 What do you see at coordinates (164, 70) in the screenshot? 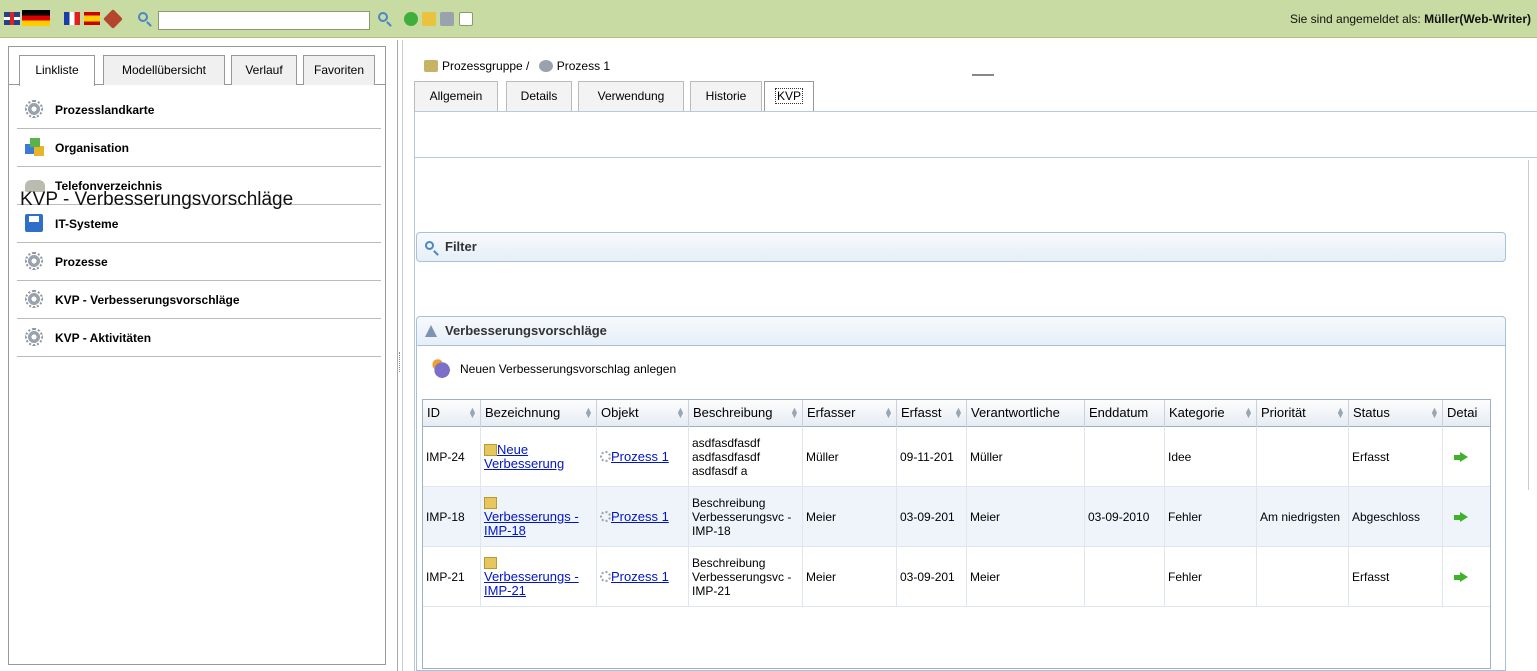
I see `tab-modelluebersicht: Modellübersicht` at bounding box center [164, 70].